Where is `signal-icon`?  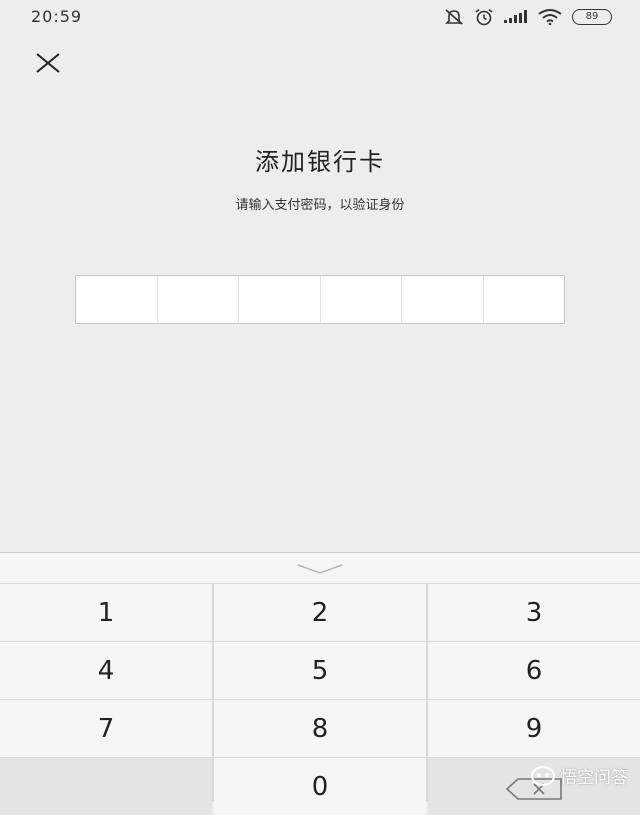
signal-icon is located at coordinates (516, 17).